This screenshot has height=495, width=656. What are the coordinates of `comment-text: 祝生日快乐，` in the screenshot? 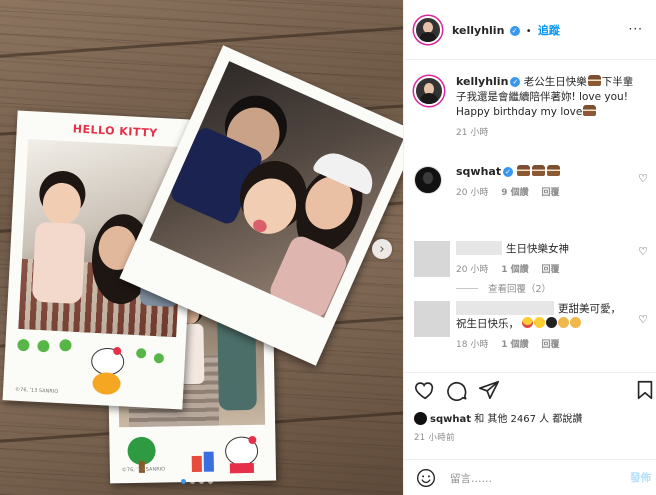 It's located at (487, 324).